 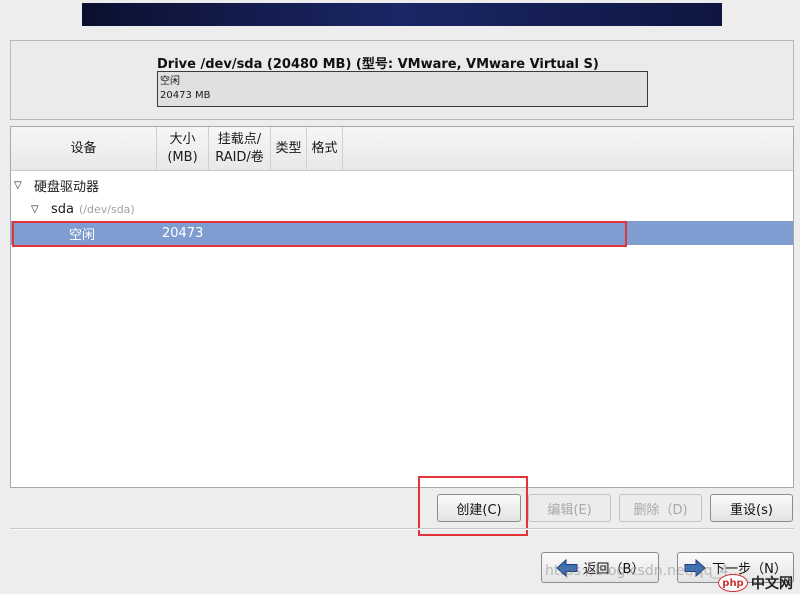 I want to click on php-cn-logo: php 中文网, so click(x=759, y=583).